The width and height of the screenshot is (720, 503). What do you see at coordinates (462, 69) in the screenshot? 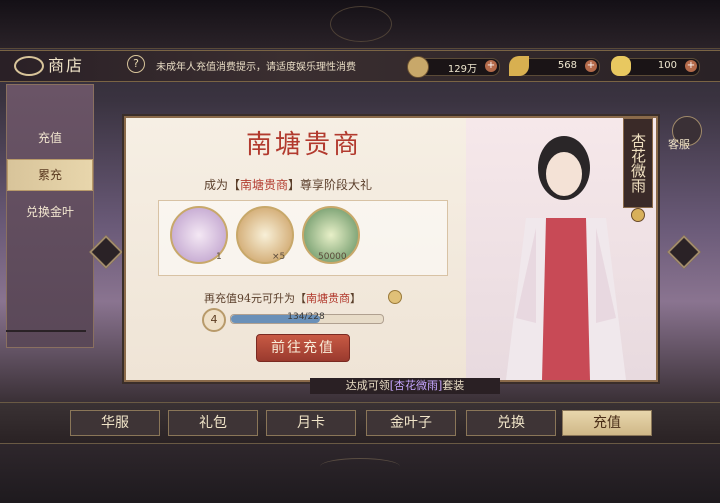
I see `currency-value: 129万` at bounding box center [462, 69].